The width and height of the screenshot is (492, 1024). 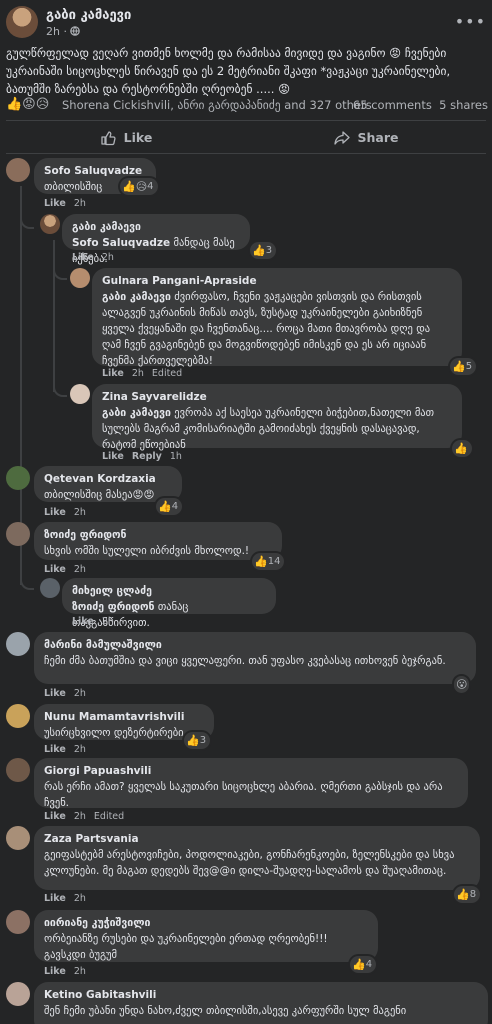 What do you see at coordinates (473, 894) in the screenshot?
I see `reaction-count: 8` at bounding box center [473, 894].